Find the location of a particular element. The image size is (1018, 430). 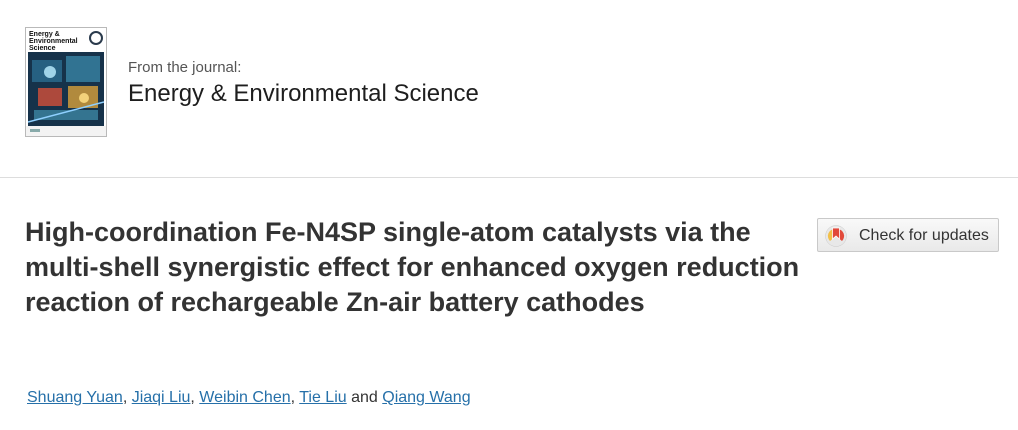

check-for-updates-button: Check for updates is located at coordinates (908, 235).